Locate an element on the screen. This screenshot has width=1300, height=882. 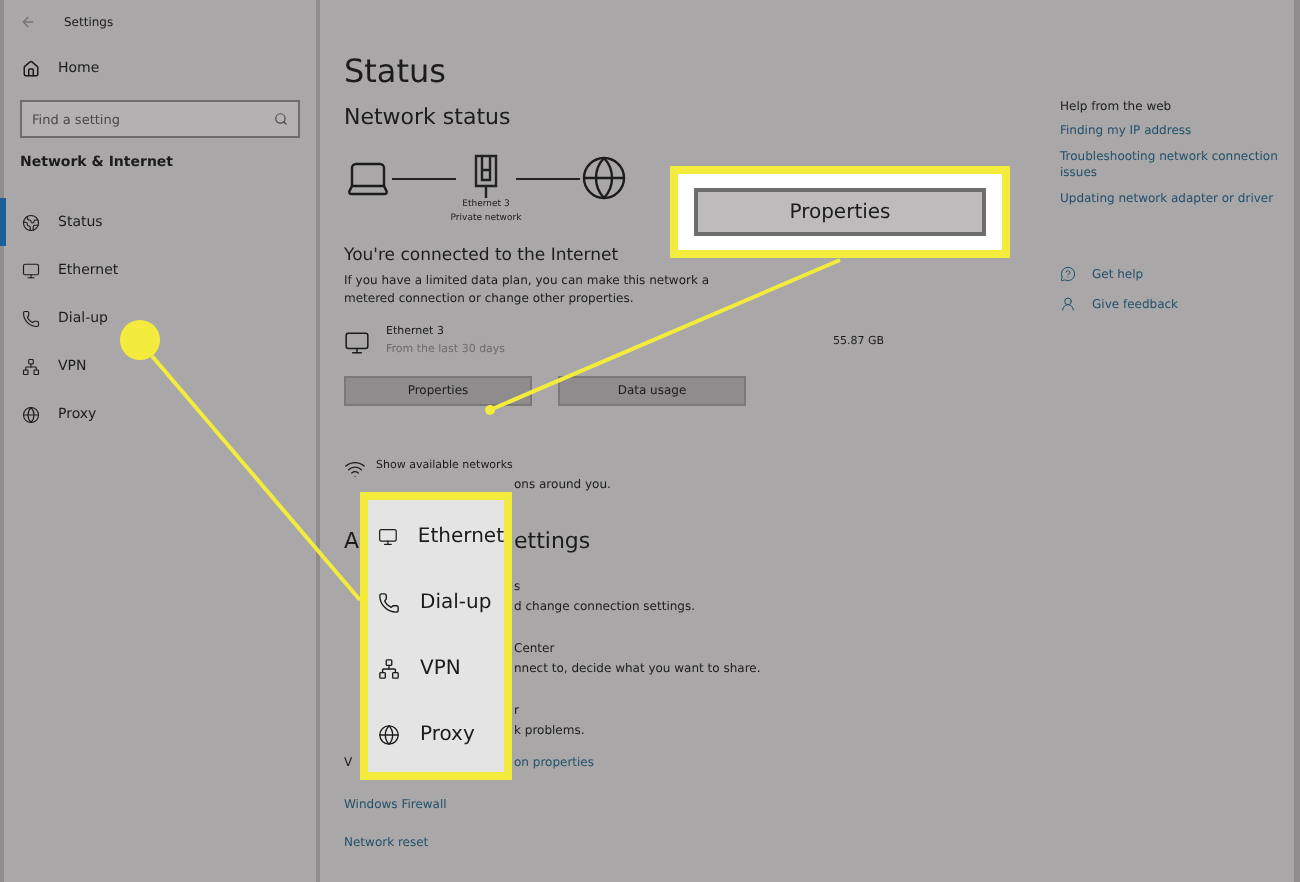
connection-status: You're connected to the Internet is located at coordinates (482, 256).